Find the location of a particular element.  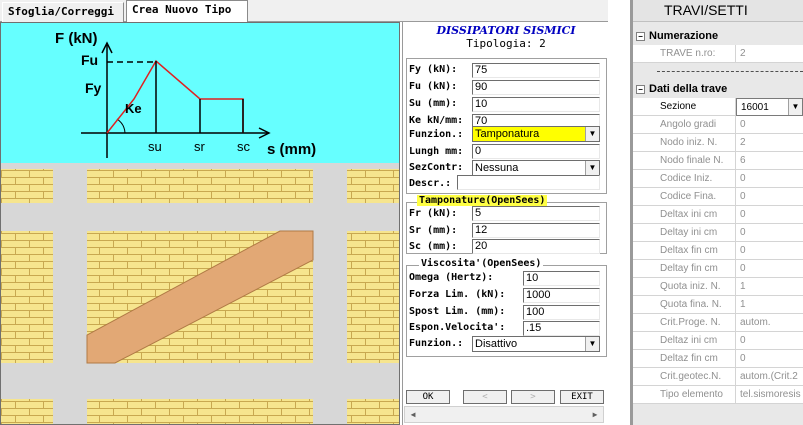

prop-row: Deltaz fin cm 0 is located at coordinates (718, 359).